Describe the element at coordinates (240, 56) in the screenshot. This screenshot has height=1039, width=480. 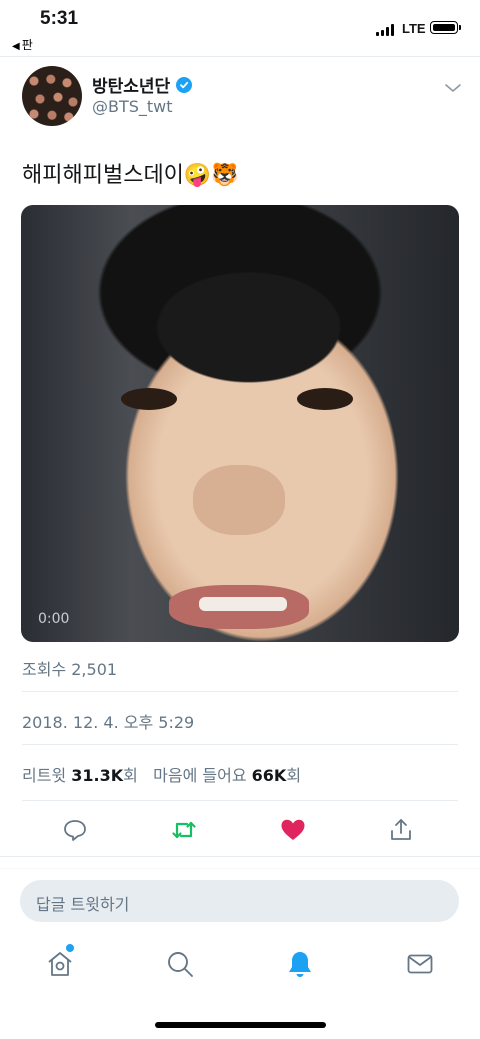
I see `header-divider` at that location.